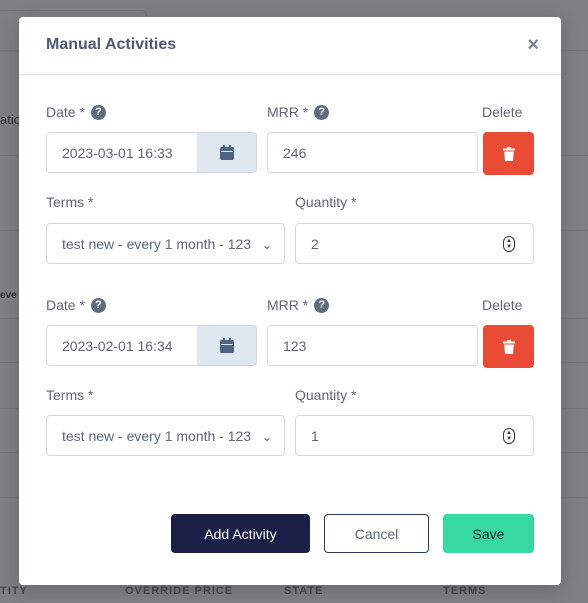  Describe the element at coordinates (533, 45) in the screenshot. I see `close-icon: ×` at that location.